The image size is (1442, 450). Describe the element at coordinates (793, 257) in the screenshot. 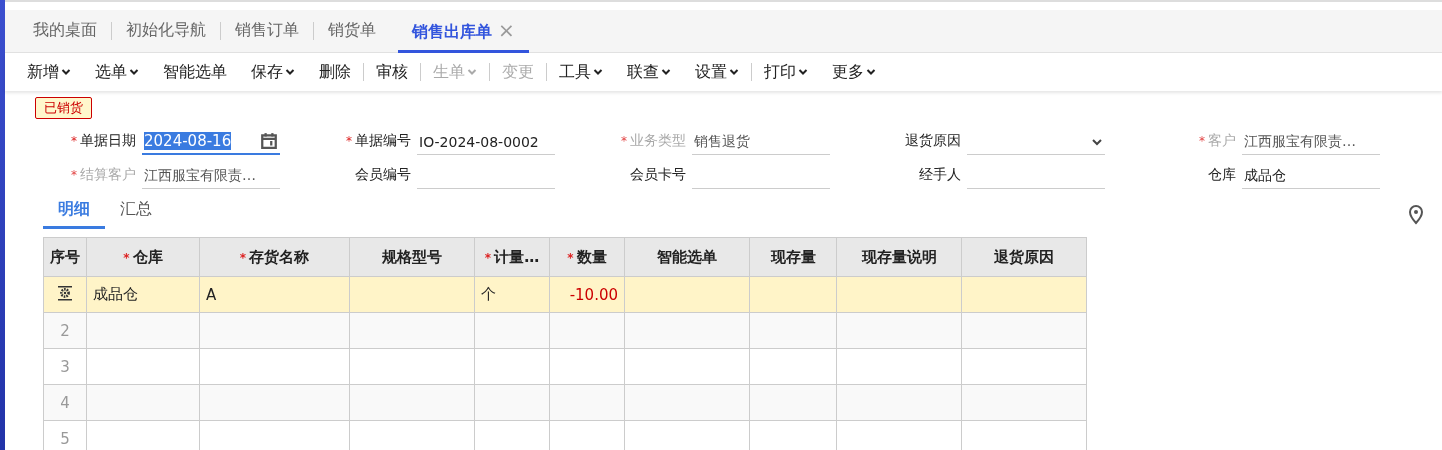

I see `column-header: 现存量` at that location.